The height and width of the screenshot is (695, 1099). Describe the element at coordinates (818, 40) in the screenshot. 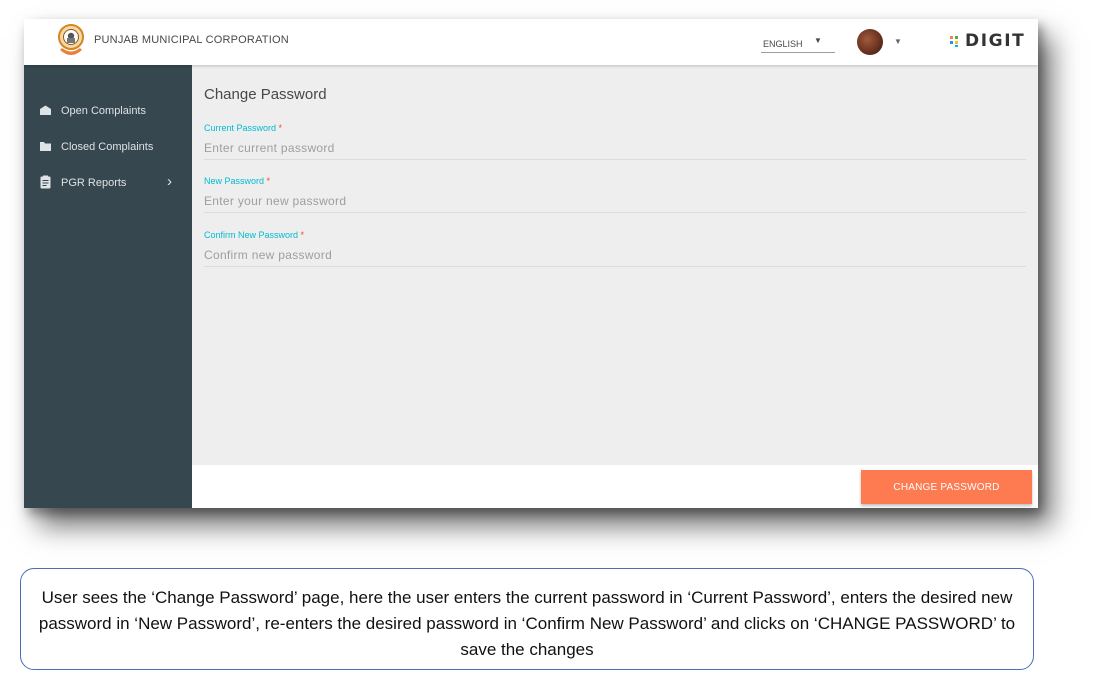

I see `chevron-down-icon: ▼` at that location.